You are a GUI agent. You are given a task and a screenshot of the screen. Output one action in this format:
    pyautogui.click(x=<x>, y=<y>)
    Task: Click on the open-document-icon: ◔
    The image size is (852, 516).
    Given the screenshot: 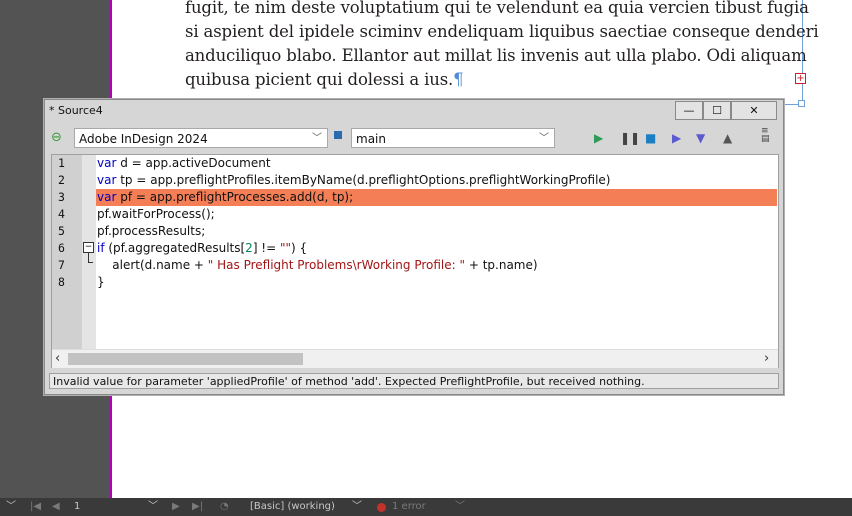 What is the action you would take?
    pyautogui.click(x=224, y=507)
    